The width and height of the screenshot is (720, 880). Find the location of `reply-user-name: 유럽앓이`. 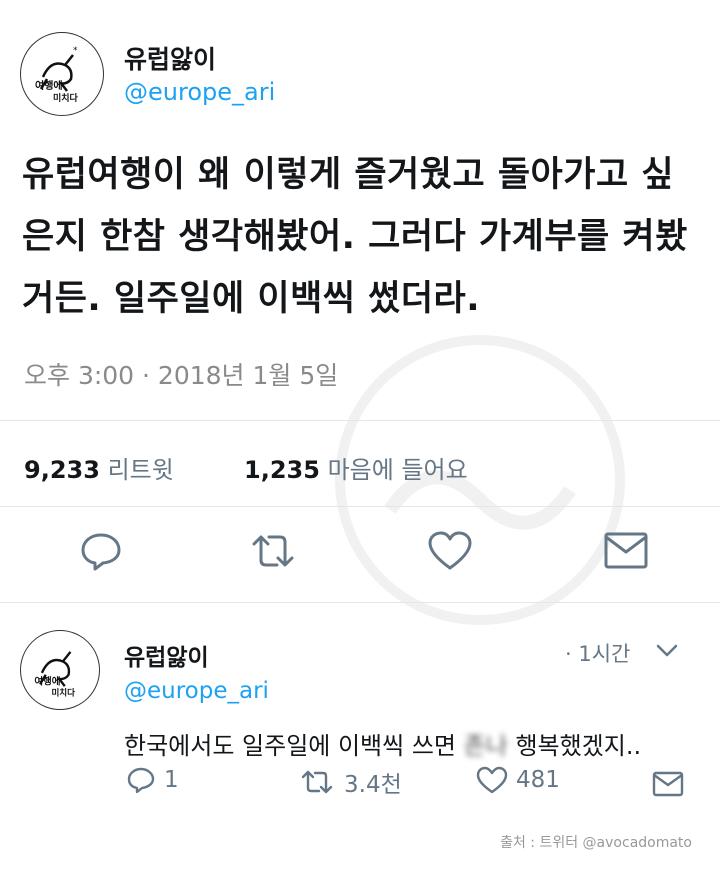

reply-user-name: 유럽앓이 is located at coordinates (166, 655).